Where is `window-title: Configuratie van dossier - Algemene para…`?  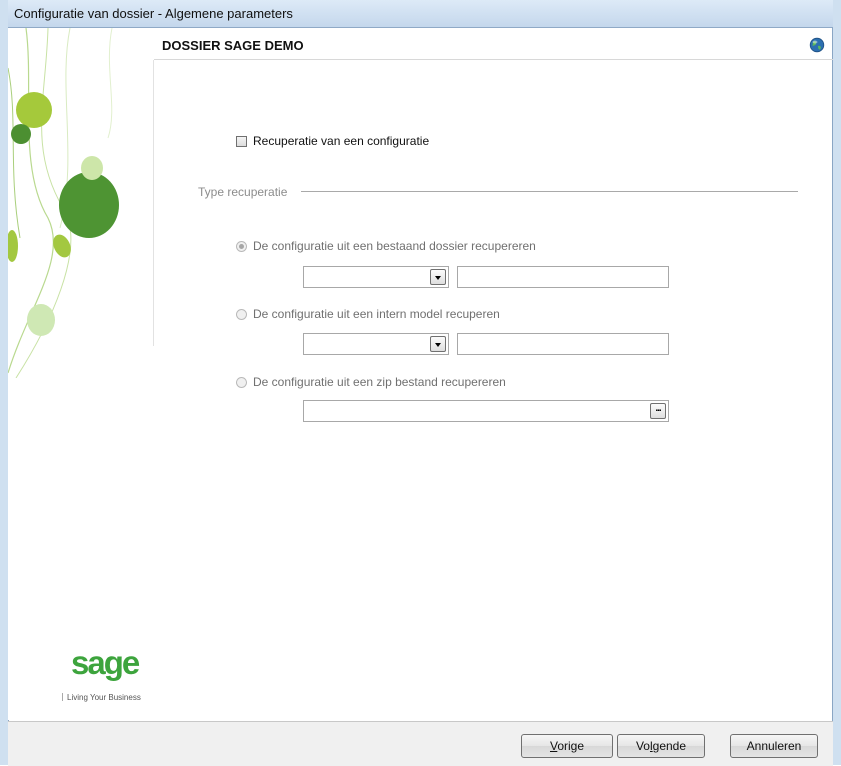
window-title: Configuratie van dossier - Algemene para… is located at coordinates (153, 13).